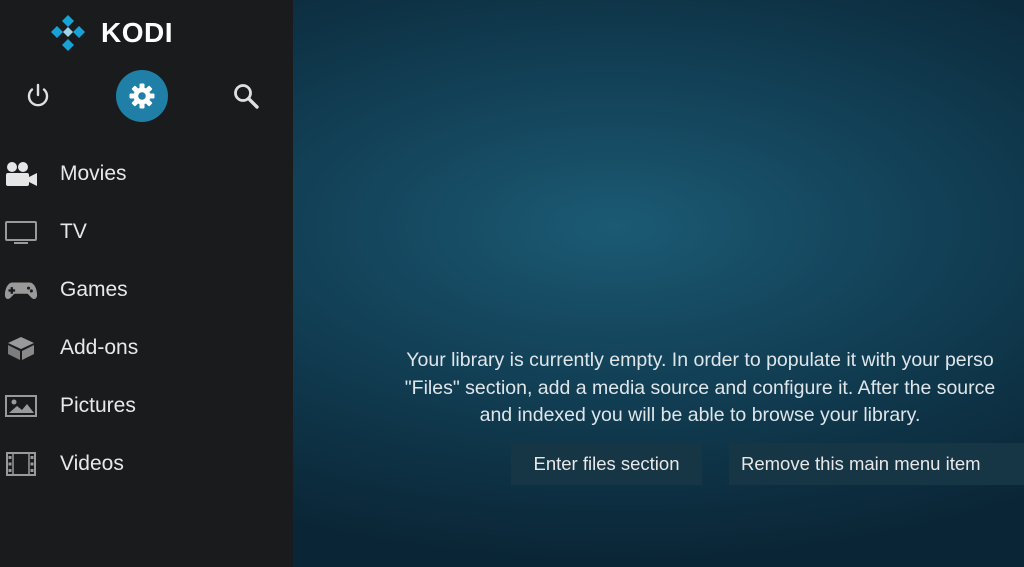  Describe the element at coordinates (146, 174) in the screenshot. I see `menu-item-movies: Movies` at that location.